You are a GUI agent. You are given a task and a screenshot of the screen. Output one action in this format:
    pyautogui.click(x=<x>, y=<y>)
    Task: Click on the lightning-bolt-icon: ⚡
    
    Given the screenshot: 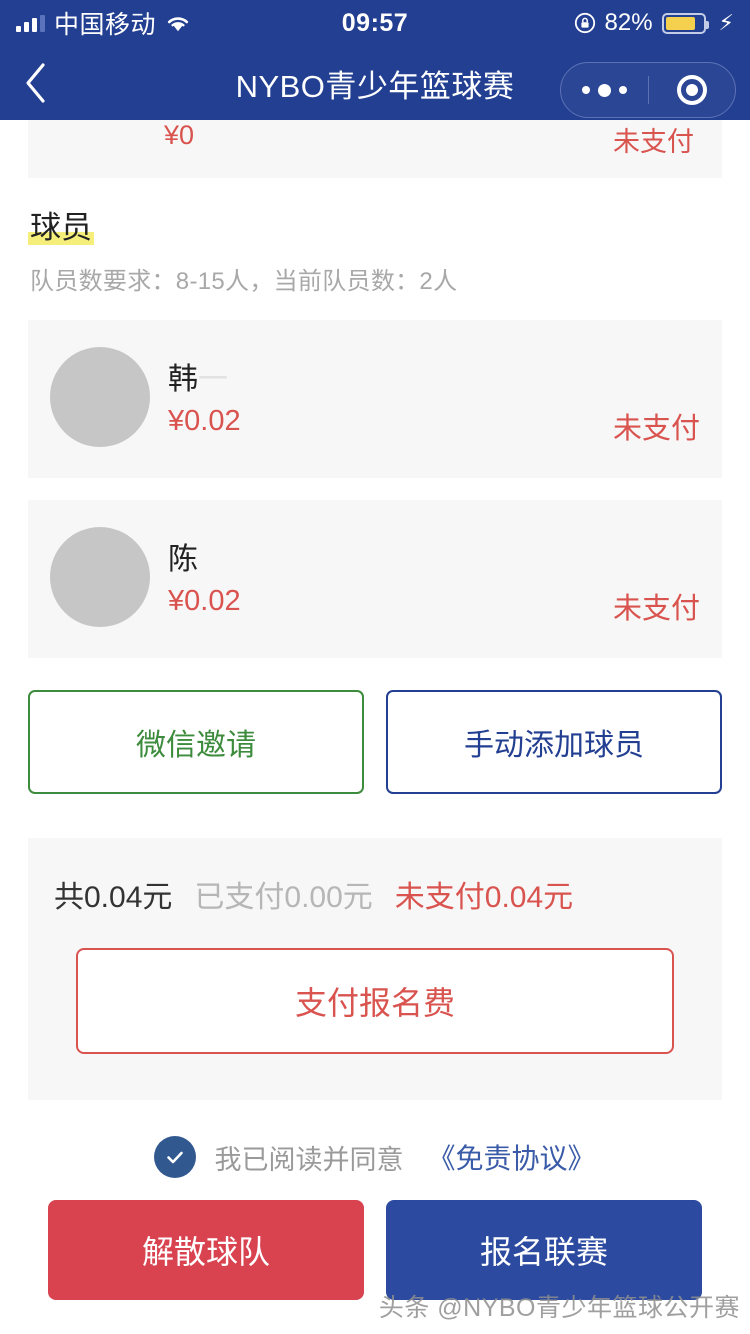 What is the action you would take?
    pyautogui.click(x=726, y=22)
    